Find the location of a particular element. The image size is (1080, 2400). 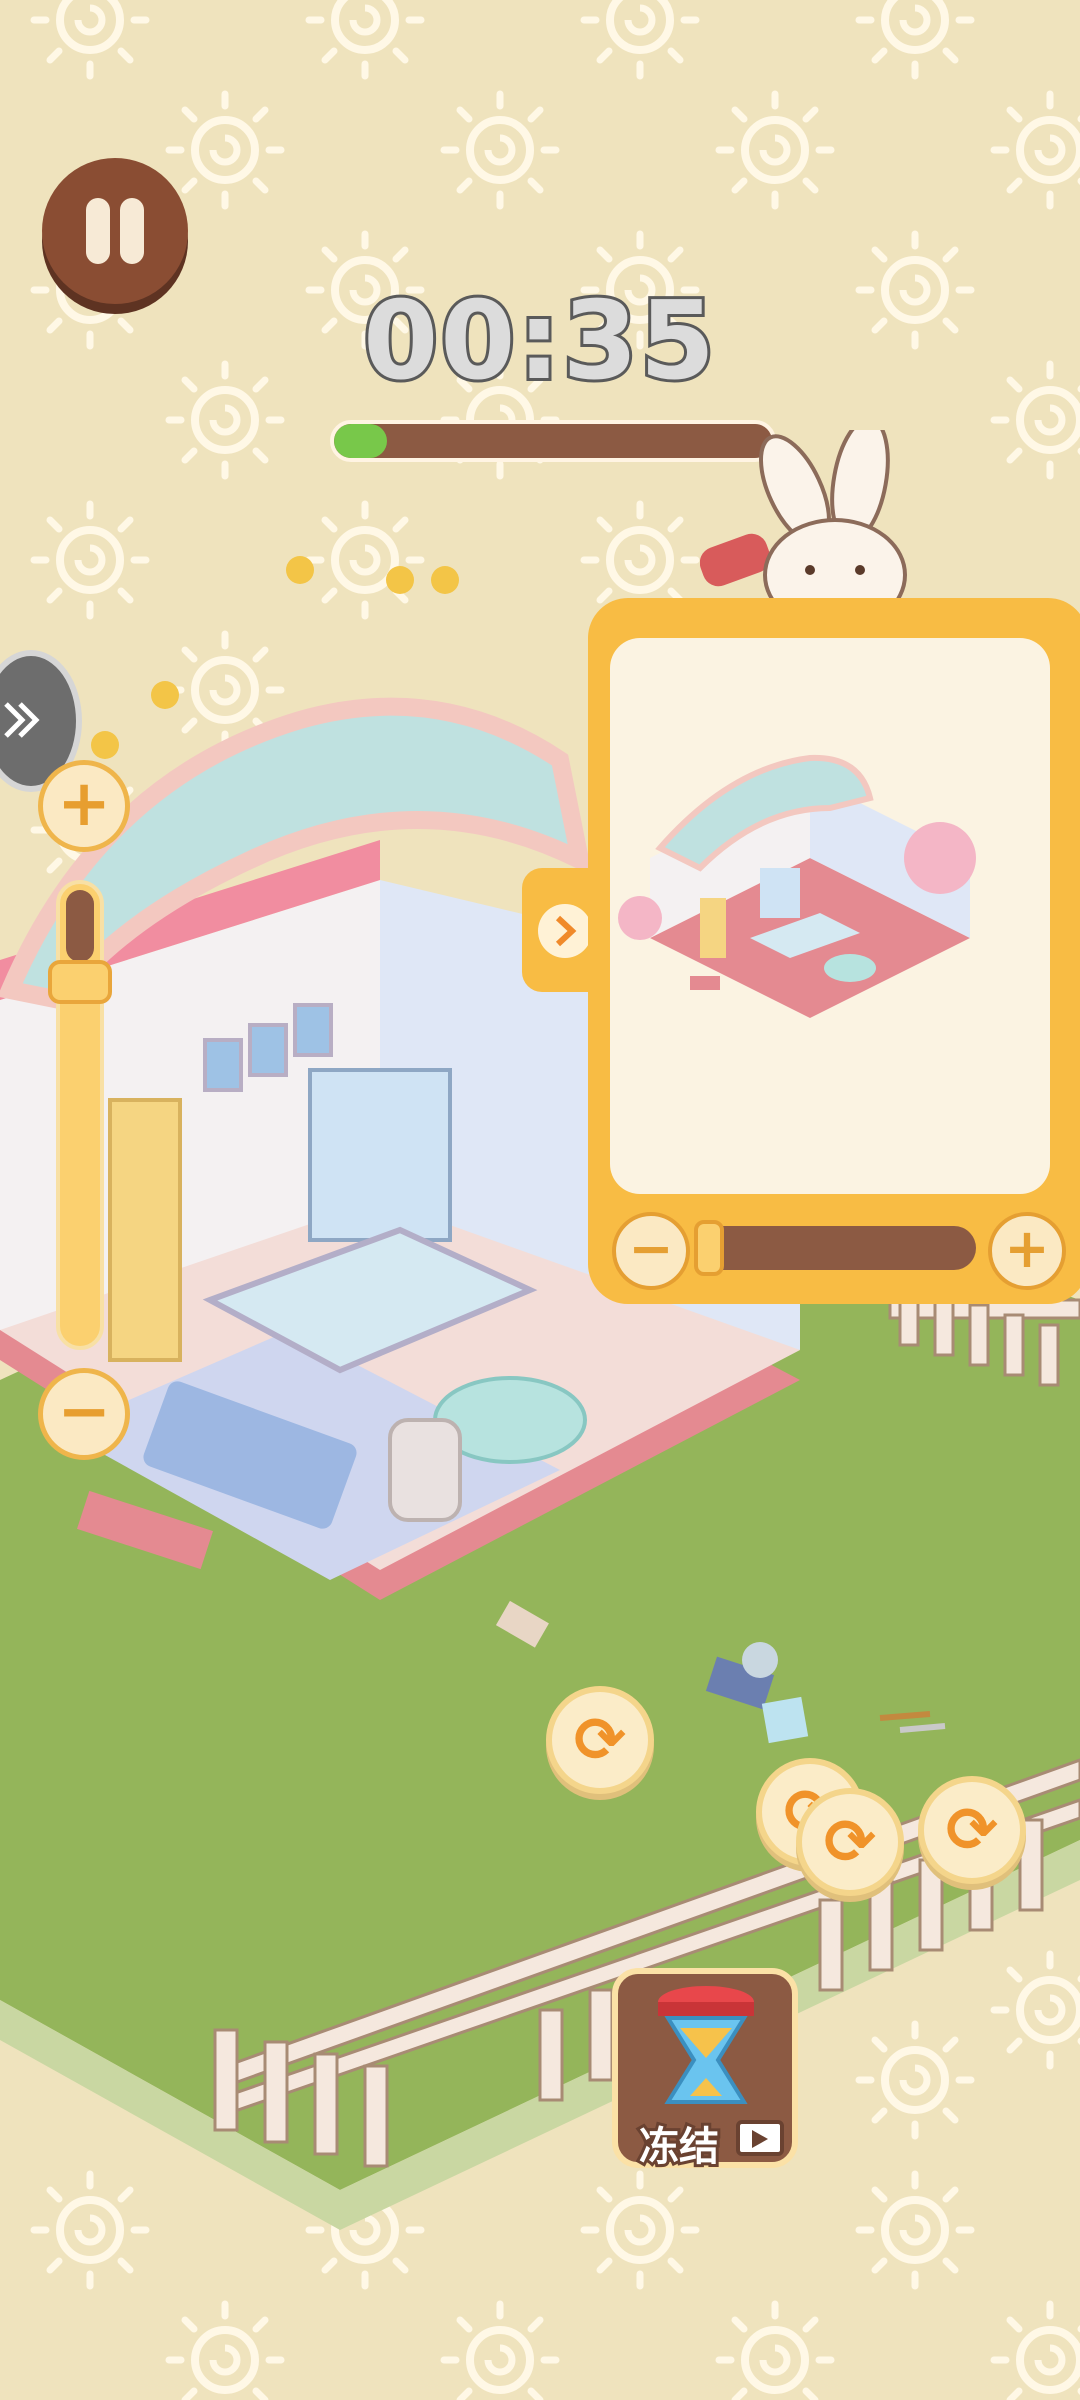

room-preview-image is located at coordinates (797, 886).